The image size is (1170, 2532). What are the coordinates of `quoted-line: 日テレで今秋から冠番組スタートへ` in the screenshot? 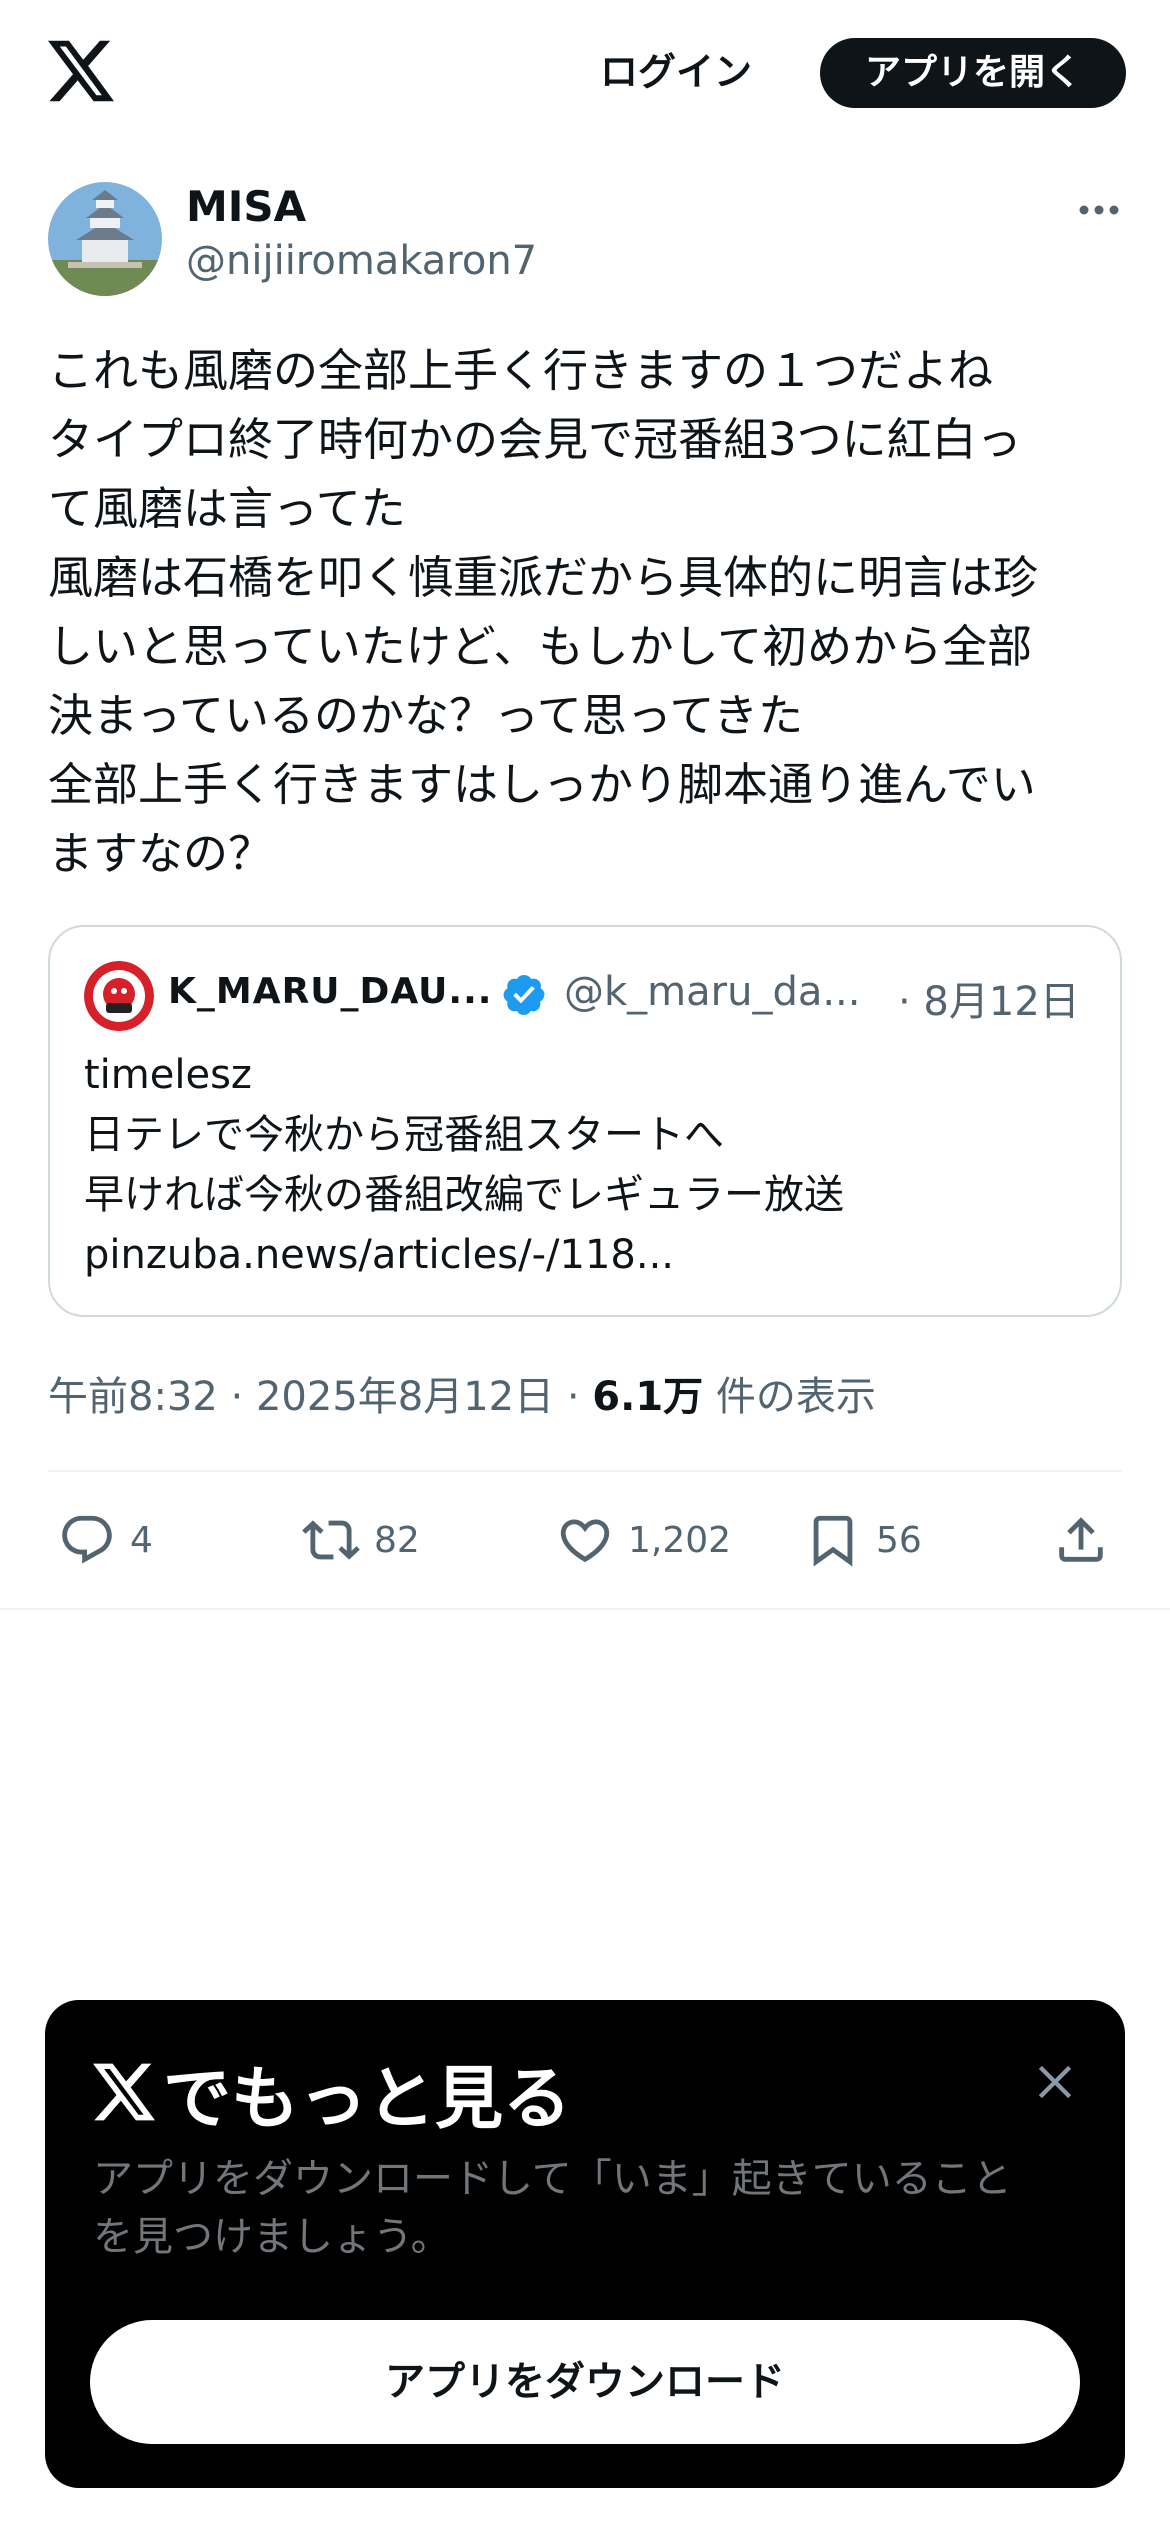 It's located at (404, 1135).